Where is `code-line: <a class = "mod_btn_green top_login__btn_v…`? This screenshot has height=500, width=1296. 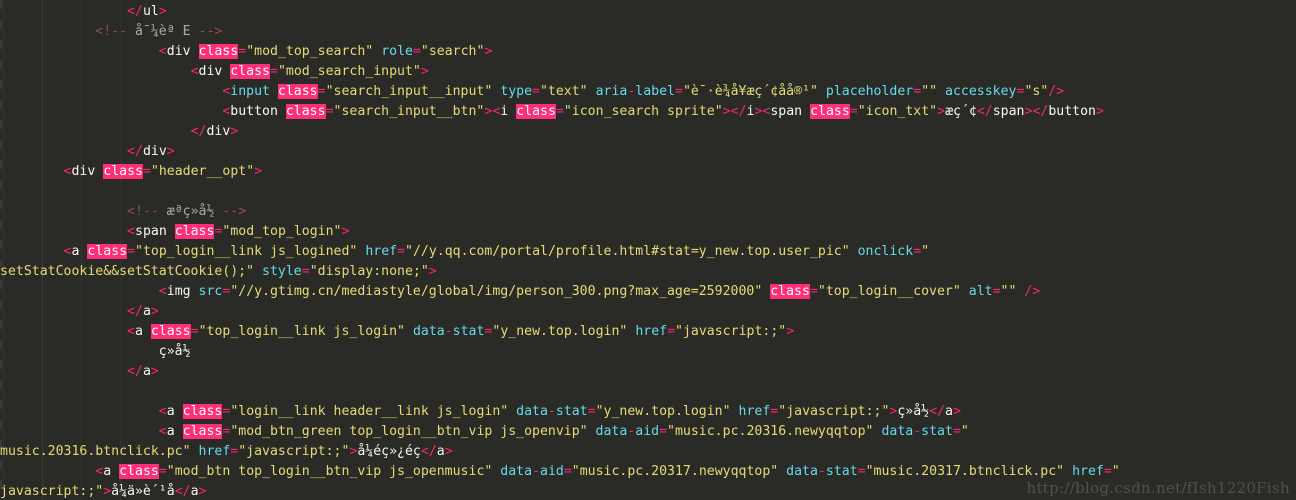 code-line: <a class = "mod_btn_green top_login__btn_v… is located at coordinates (648, 432).